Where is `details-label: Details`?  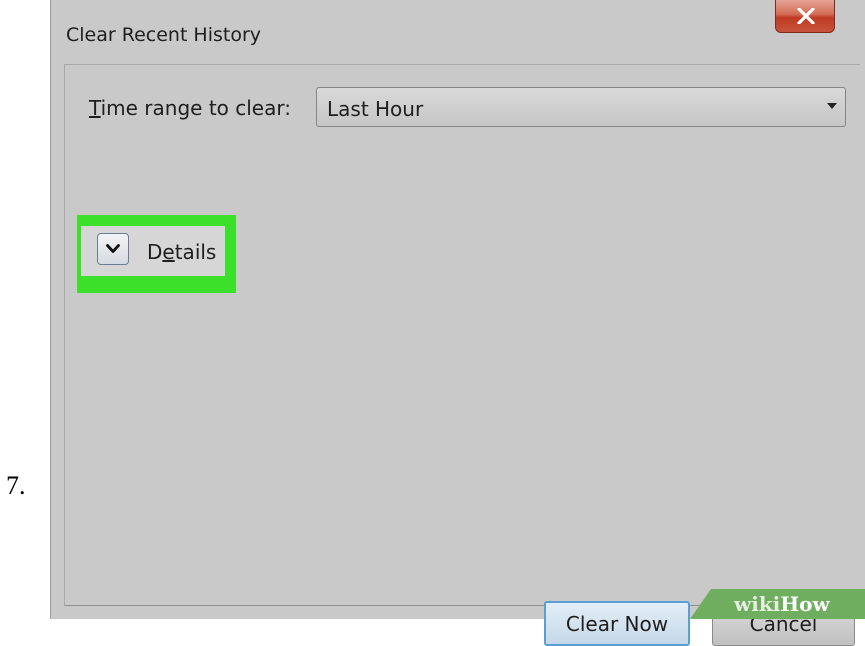 details-label: Details is located at coordinates (181, 252).